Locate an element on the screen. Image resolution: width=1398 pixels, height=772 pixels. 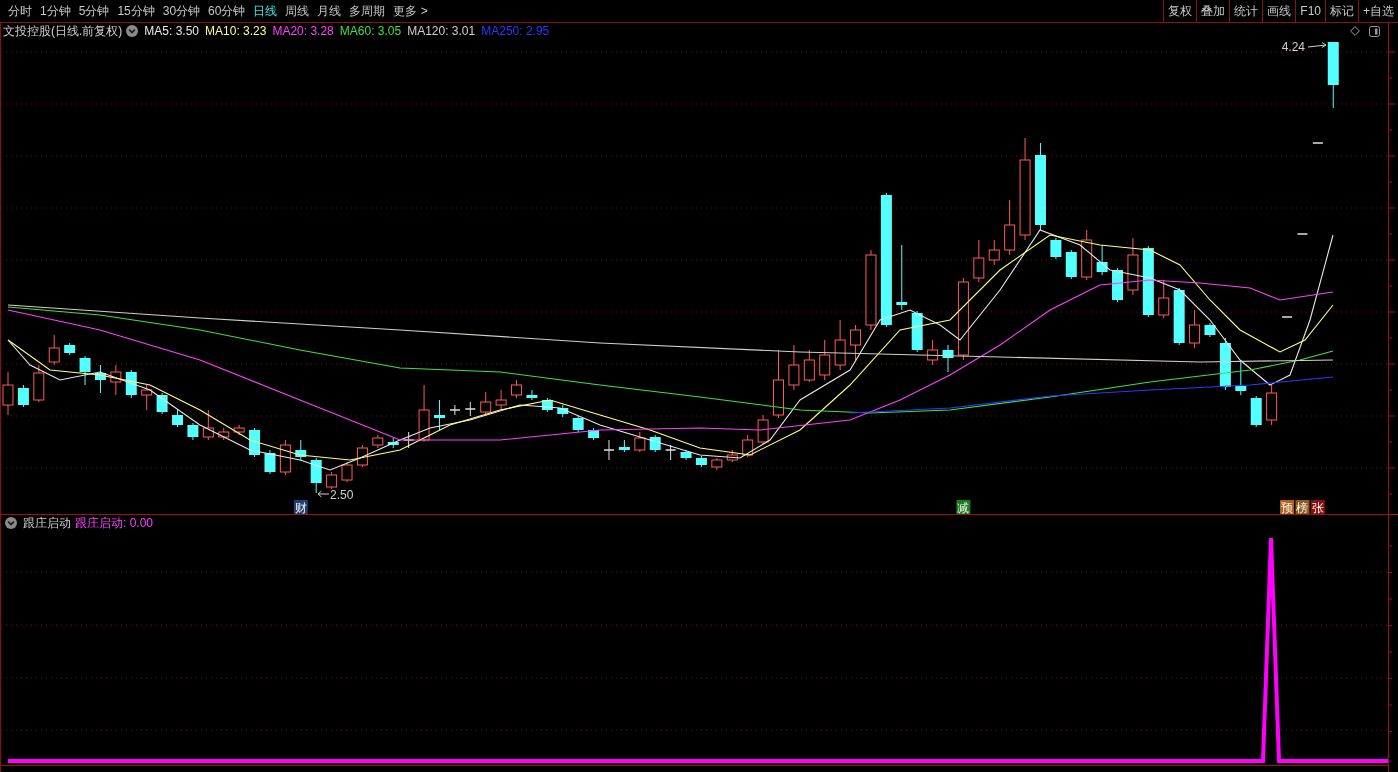
indicator-value: MA120: 3.01 is located at coordinates (441, 31).